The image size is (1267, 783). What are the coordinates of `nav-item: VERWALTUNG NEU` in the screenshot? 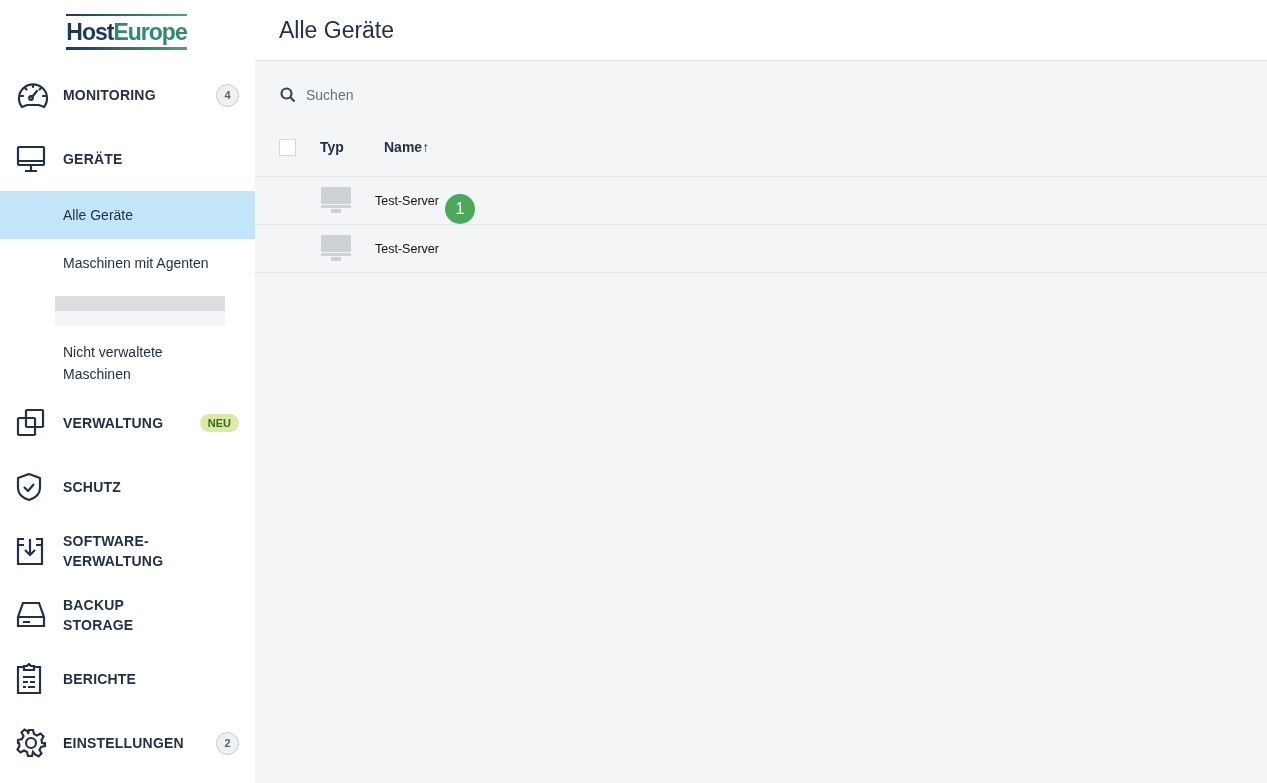 It's located at (127, 423).